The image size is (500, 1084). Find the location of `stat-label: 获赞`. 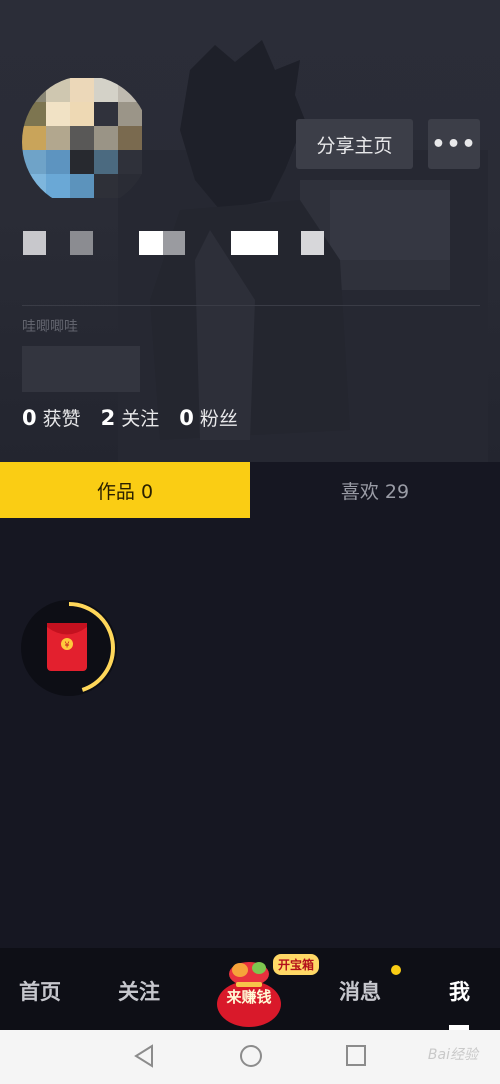

stat-label: 获赞 is located at coordinates (61, 419).